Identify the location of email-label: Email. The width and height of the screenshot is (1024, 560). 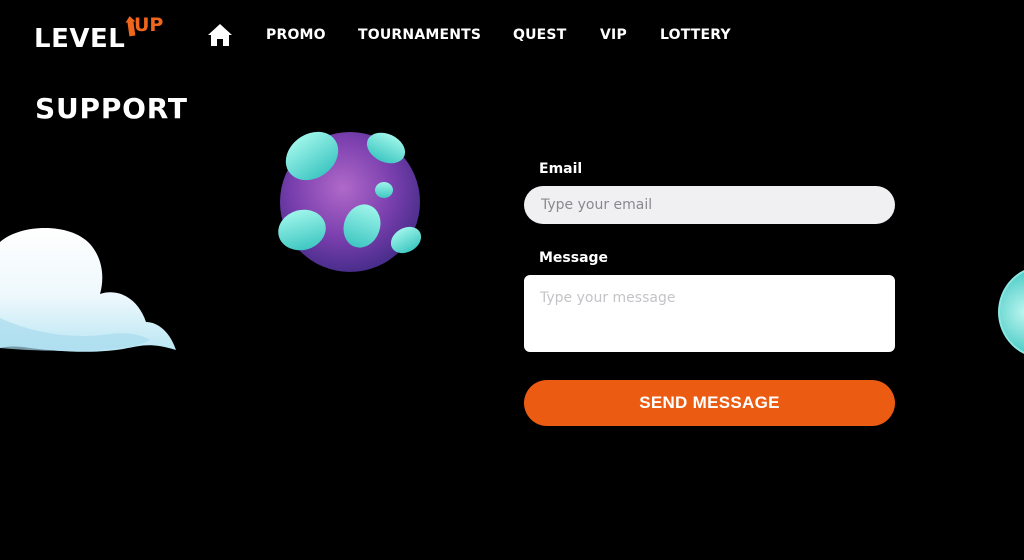
(561, 169).